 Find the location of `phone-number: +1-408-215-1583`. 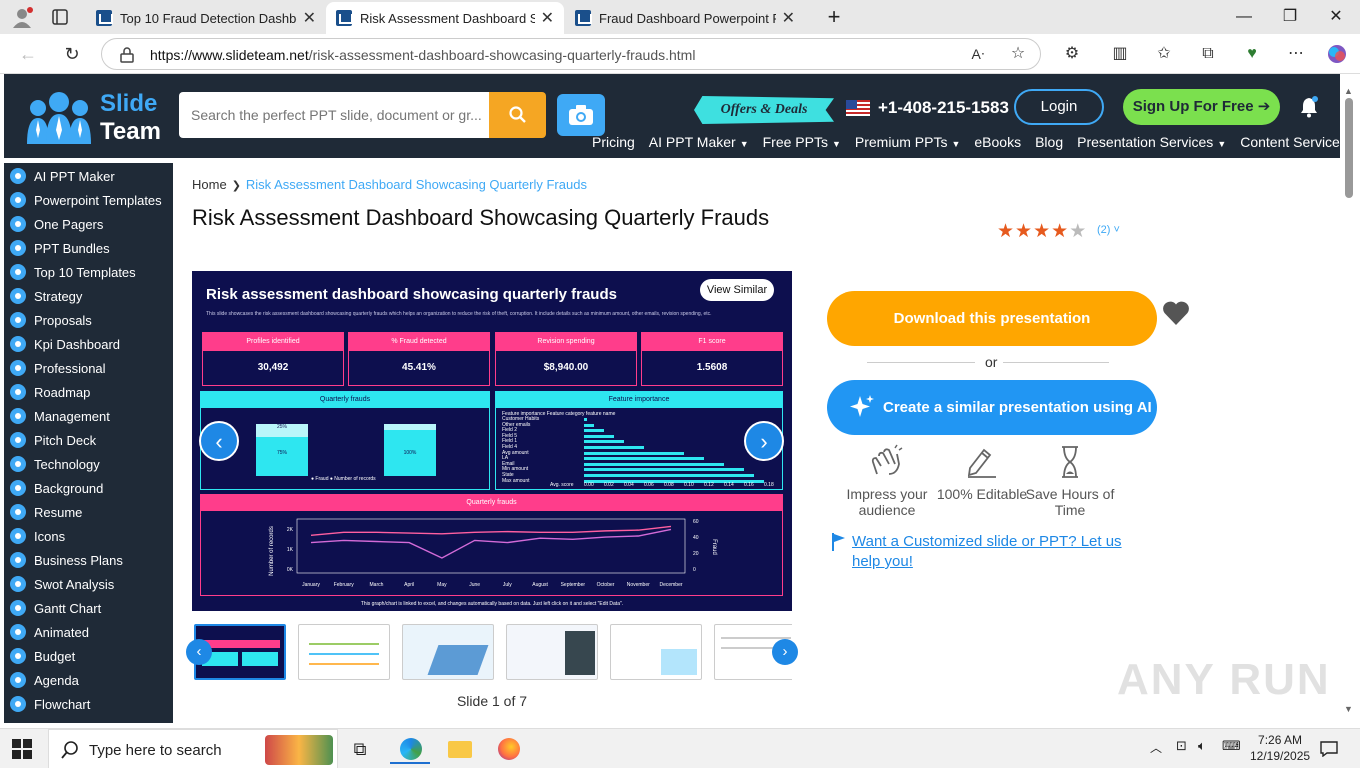

phone-number: +1-408-215-1583 is located at coordinates (943, 108).